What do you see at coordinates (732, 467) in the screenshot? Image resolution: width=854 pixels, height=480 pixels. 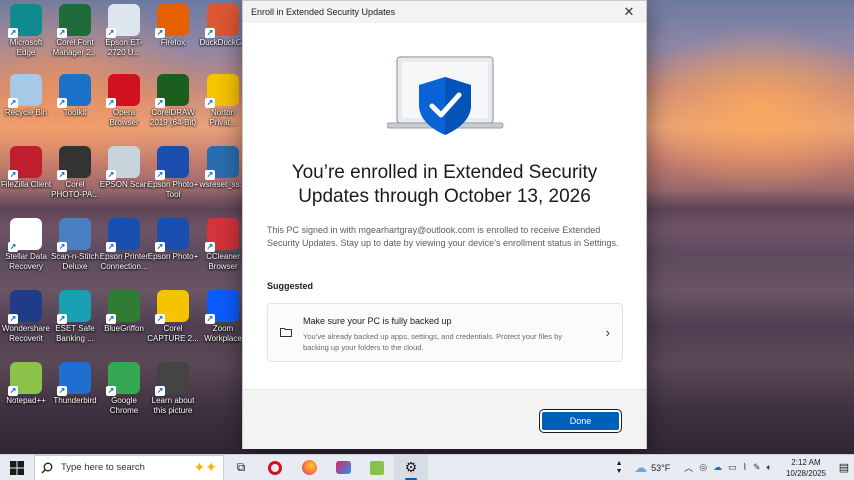 I see `battery-icon: ▭` at bounding box center [732, 467].